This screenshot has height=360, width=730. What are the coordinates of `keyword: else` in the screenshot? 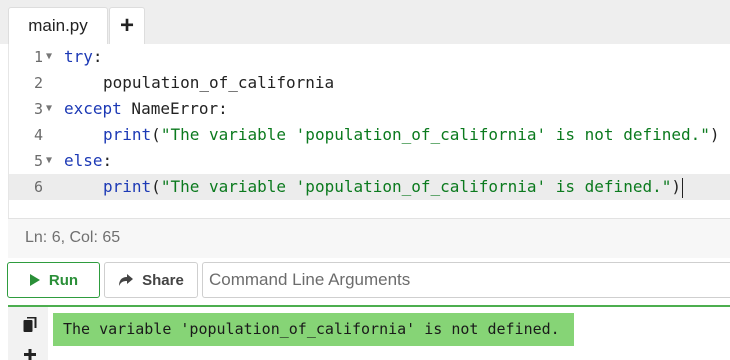 It's located at (83, 160).